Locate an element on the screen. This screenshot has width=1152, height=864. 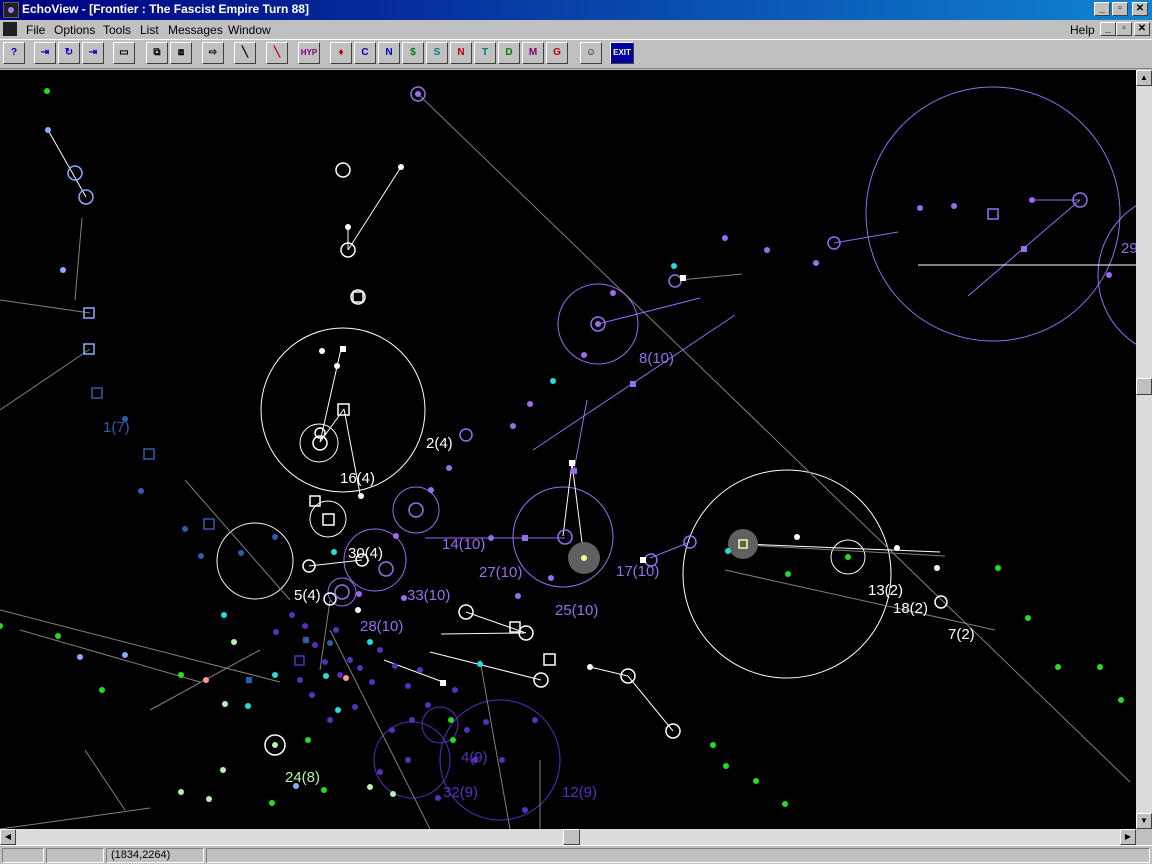
defense-icon: D is located at coordinates (509, 53).